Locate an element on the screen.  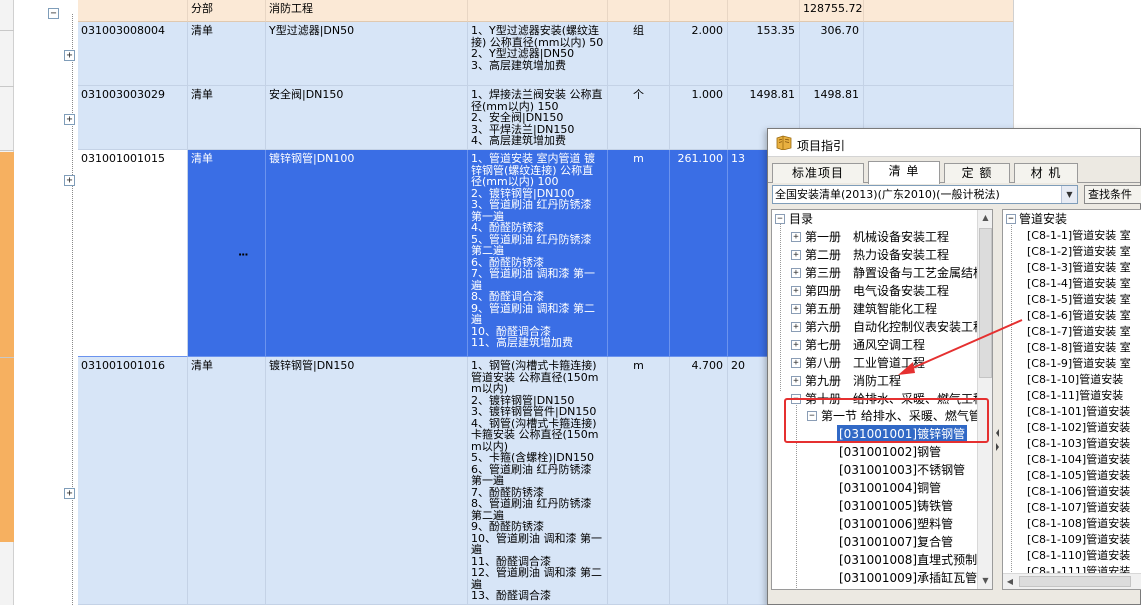
pane-splitter is located at coordinates (997, 399).